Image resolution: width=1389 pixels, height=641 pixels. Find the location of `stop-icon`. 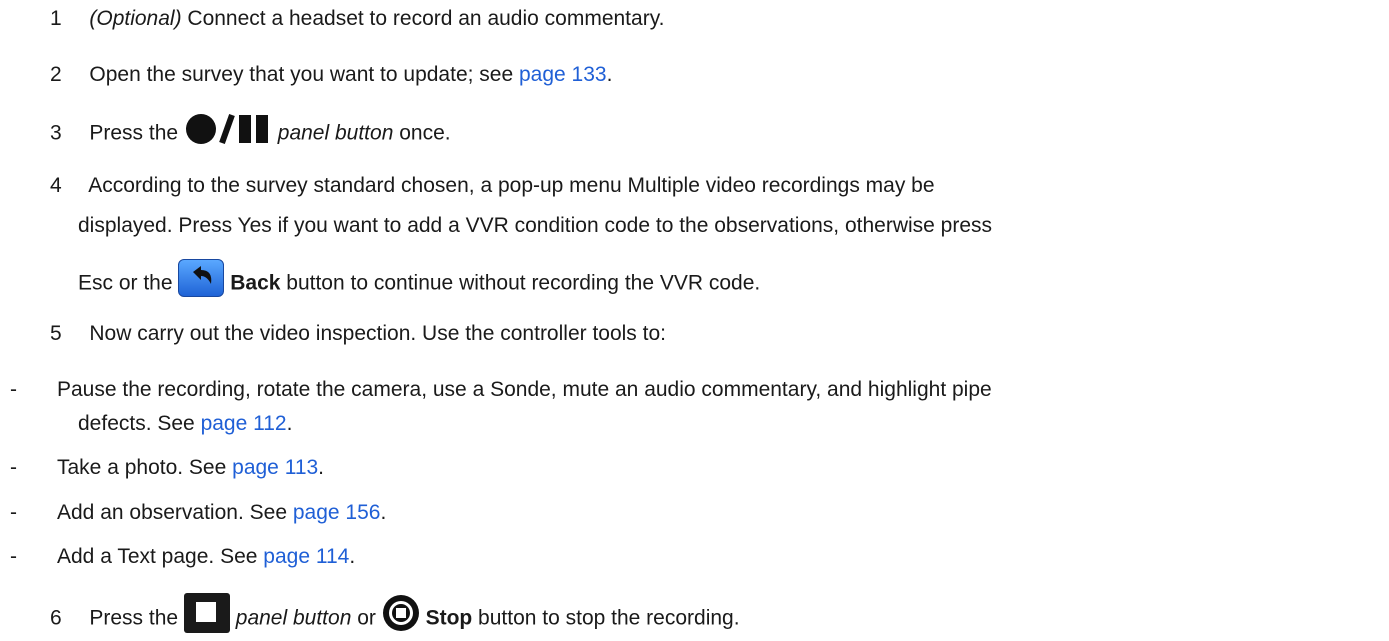

stop-icon is located at coordinates (400, 613).